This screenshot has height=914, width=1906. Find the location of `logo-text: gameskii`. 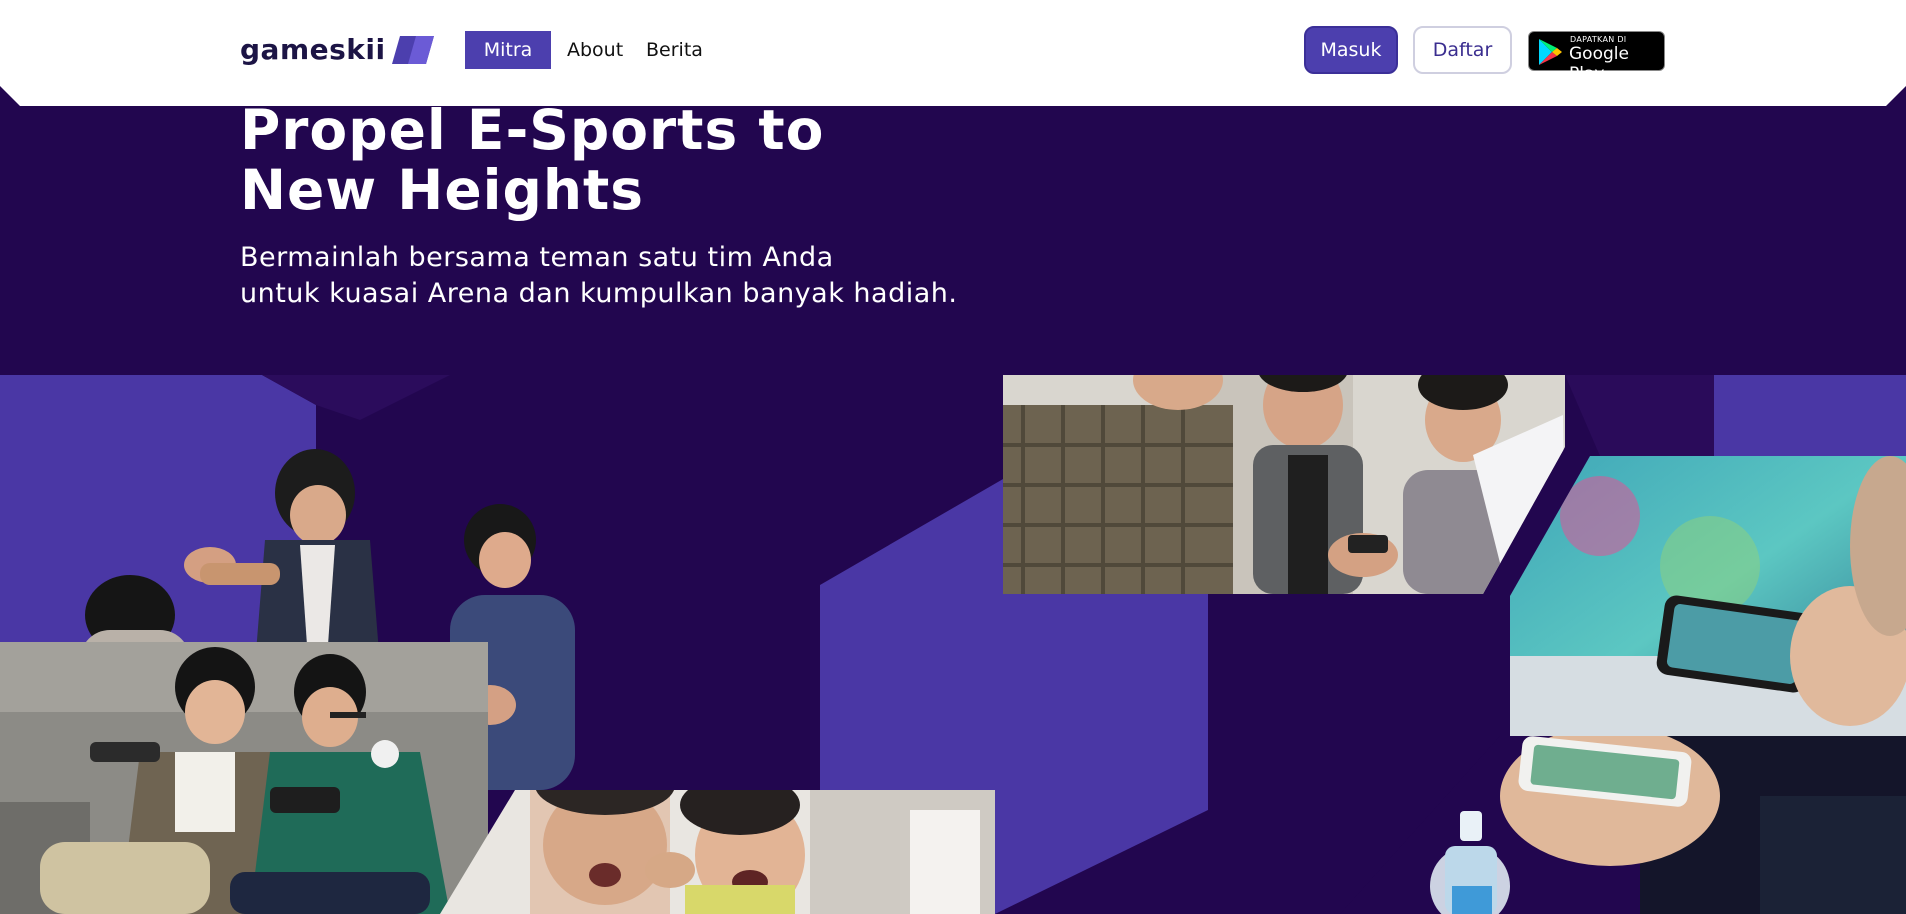

logo-text: gameskii is located at coordinates (313, 49).